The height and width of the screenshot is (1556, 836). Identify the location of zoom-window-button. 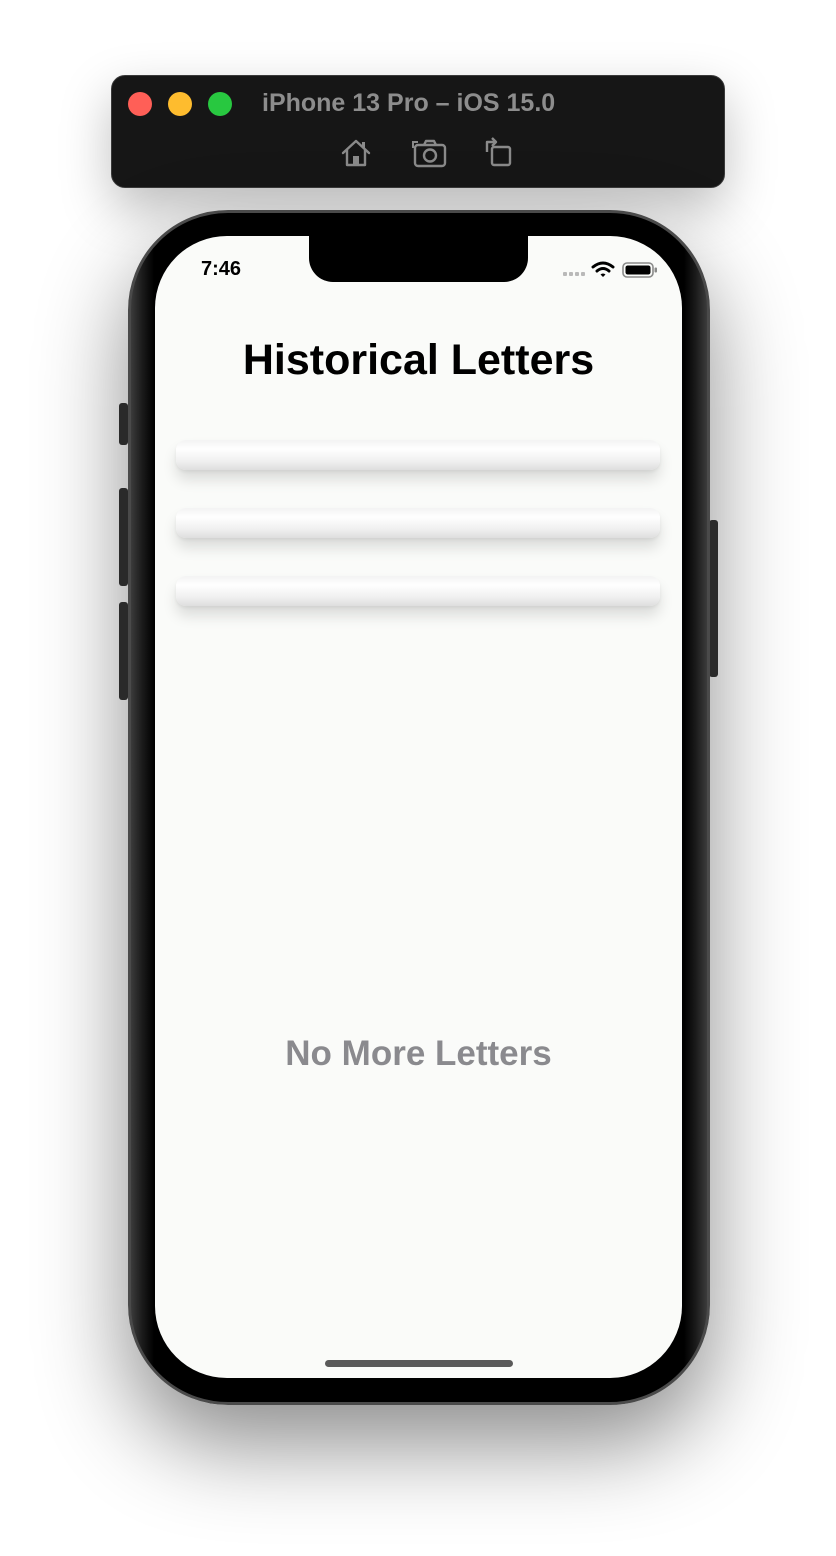
(220, 104).